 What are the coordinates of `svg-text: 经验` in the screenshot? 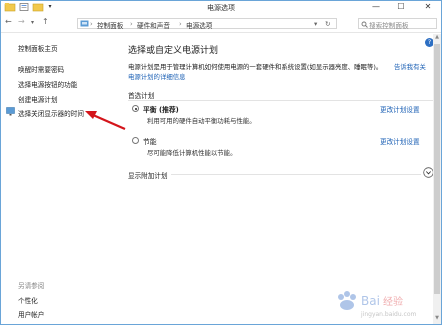 It's located at (393, 301).